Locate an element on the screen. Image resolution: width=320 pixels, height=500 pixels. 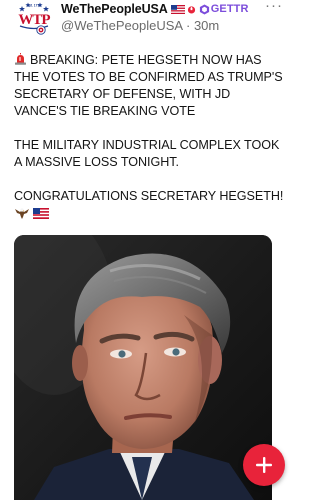
more-options-button: ··· is located at coordinates (274, 6).